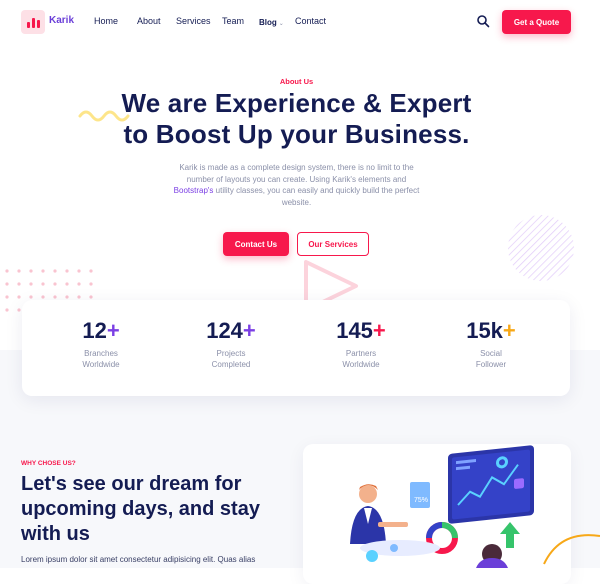 This screenshot has width=600, height=584. I want to click on stat-value: 15k, so click(484, 330).